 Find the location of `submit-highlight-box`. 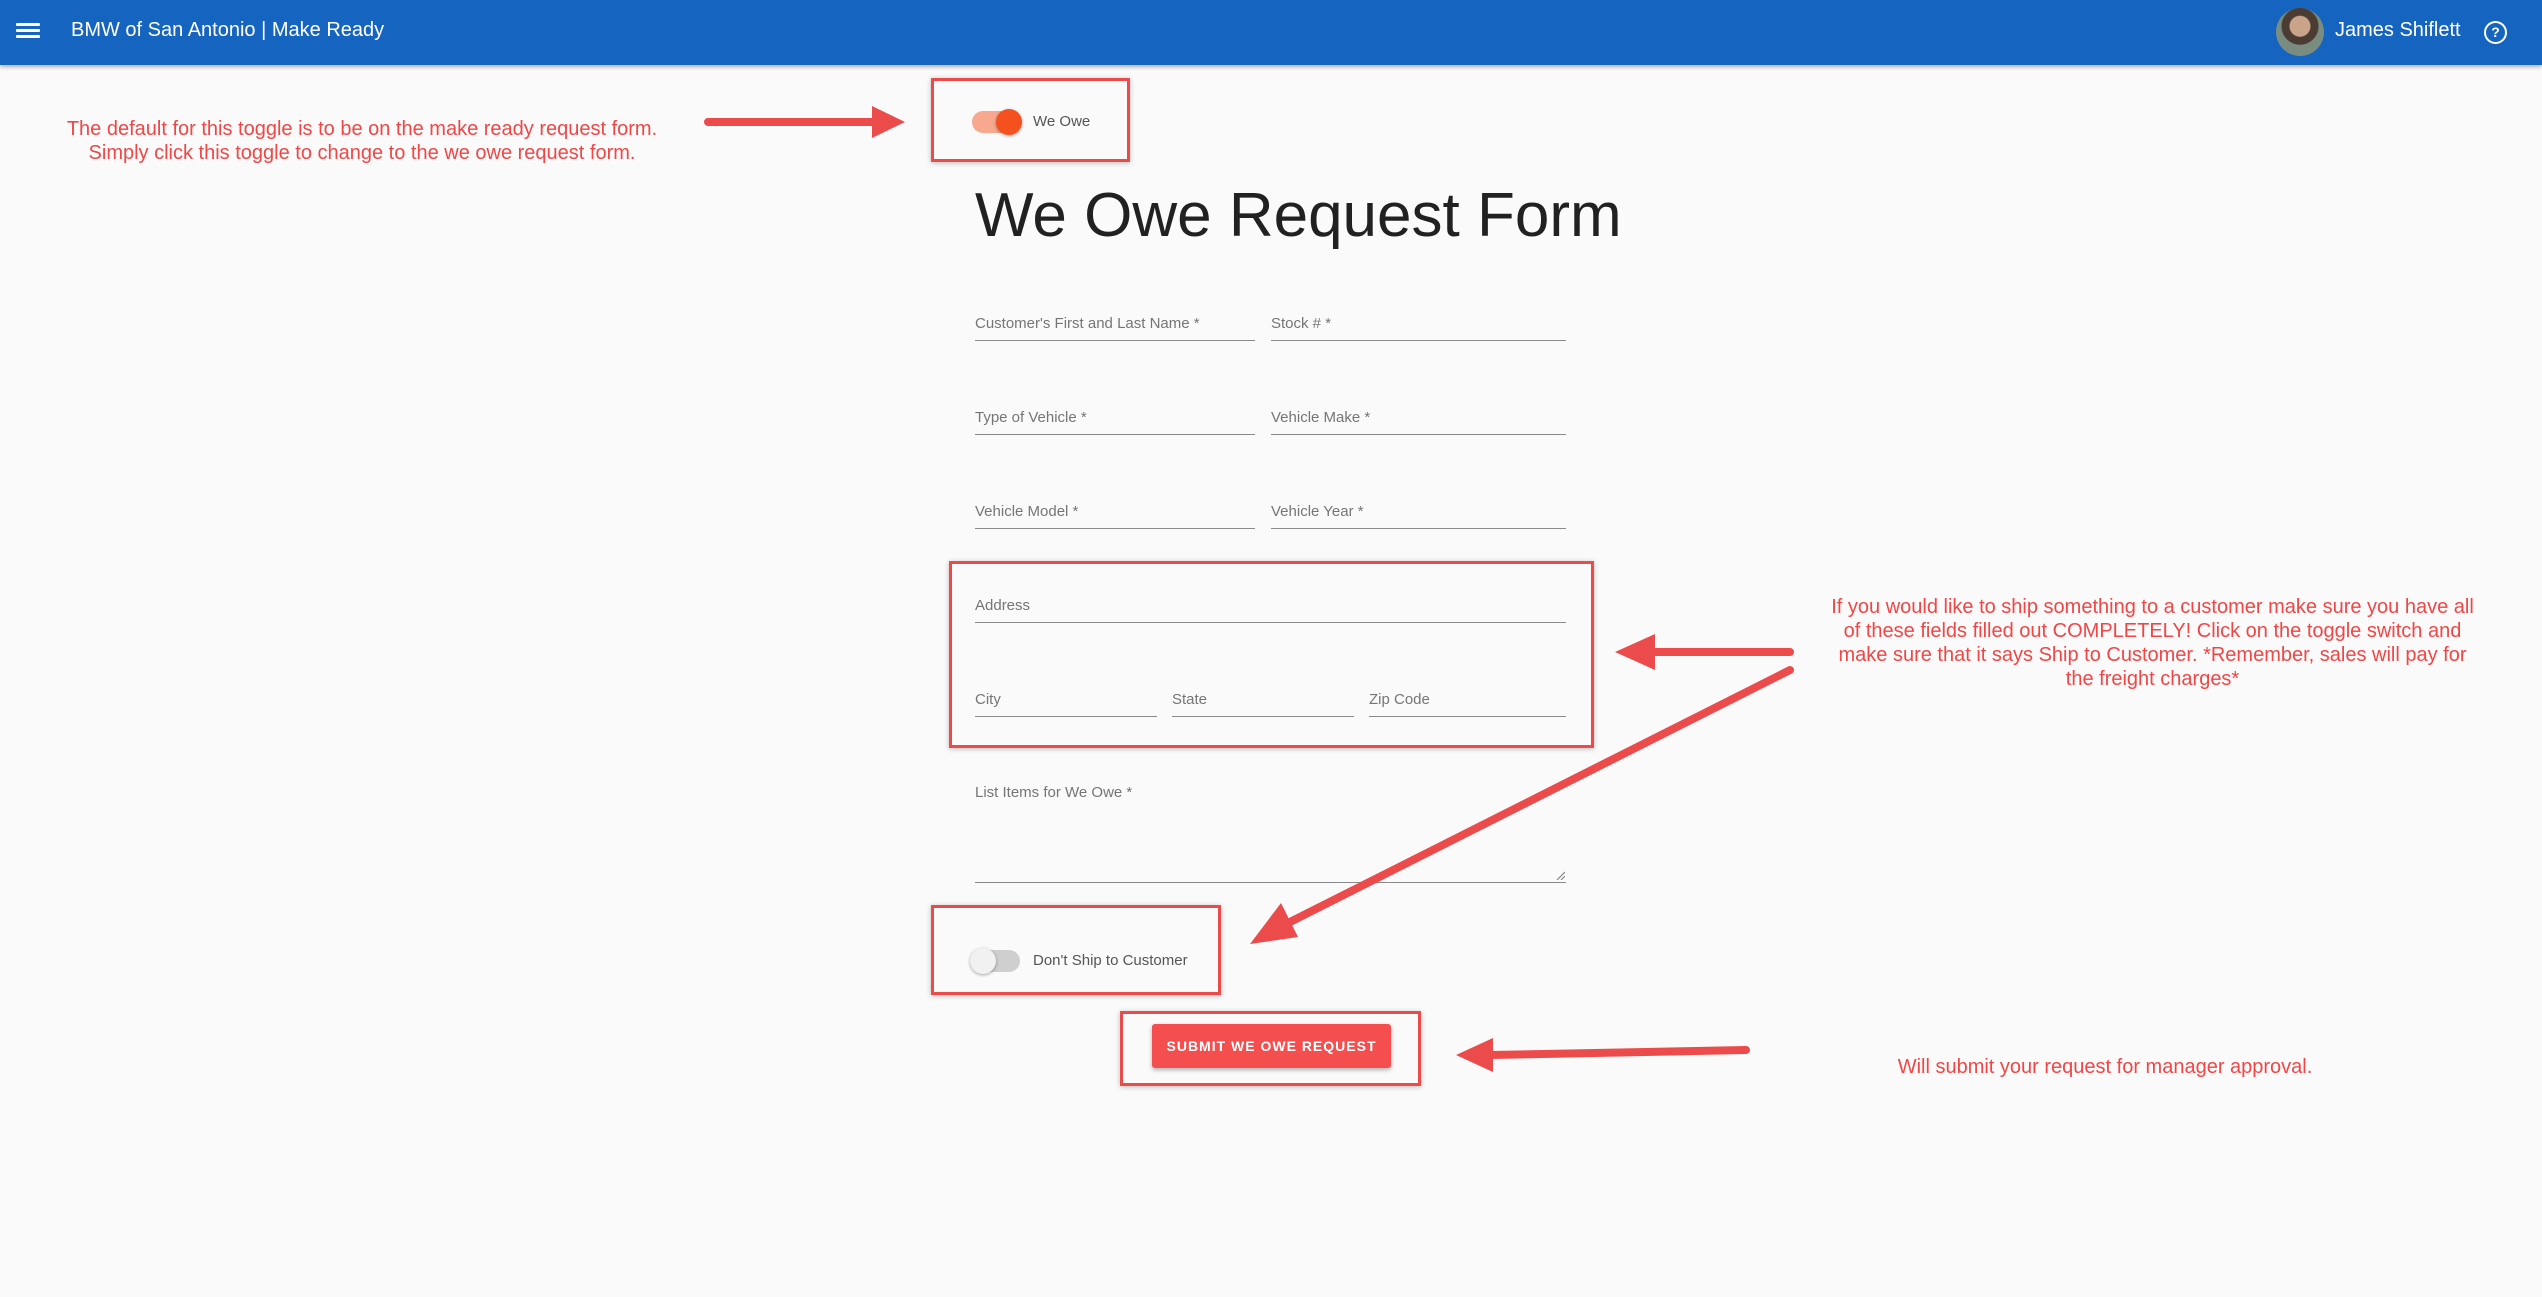

submit-highlight-box is located at coordinates (1270, 1048).